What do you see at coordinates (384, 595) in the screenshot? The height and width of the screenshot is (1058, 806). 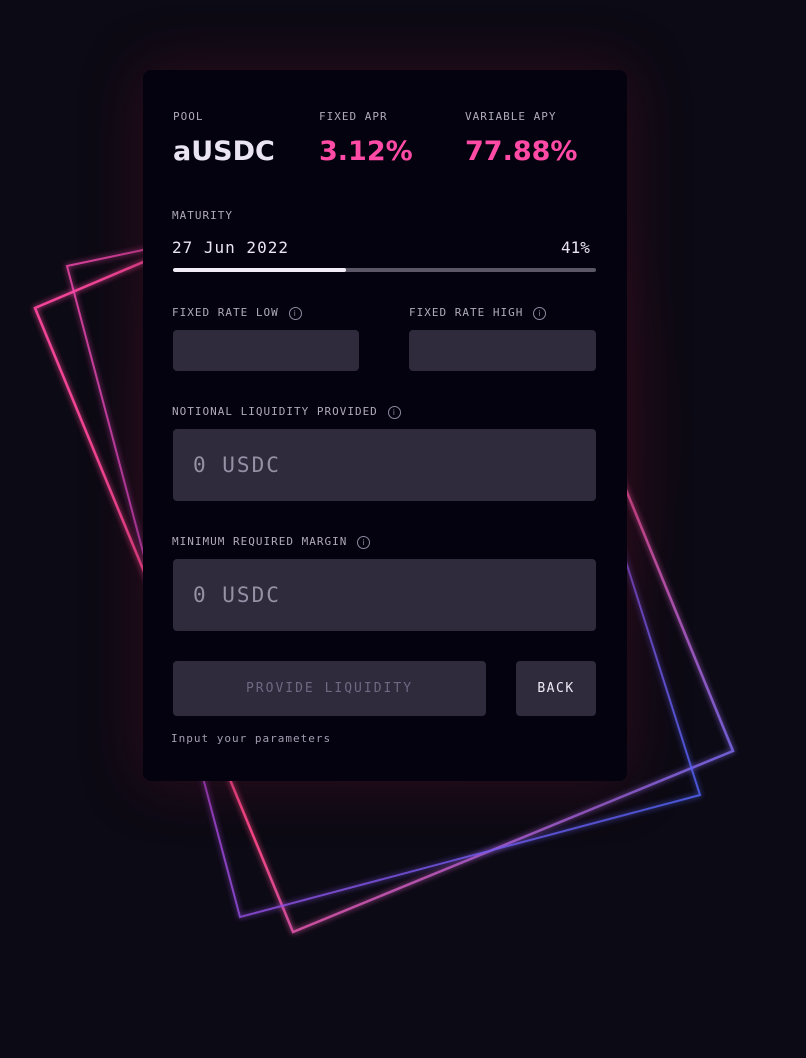 I see `minimum-margin-input: 0 USDC` at bounding box center [384, 595].